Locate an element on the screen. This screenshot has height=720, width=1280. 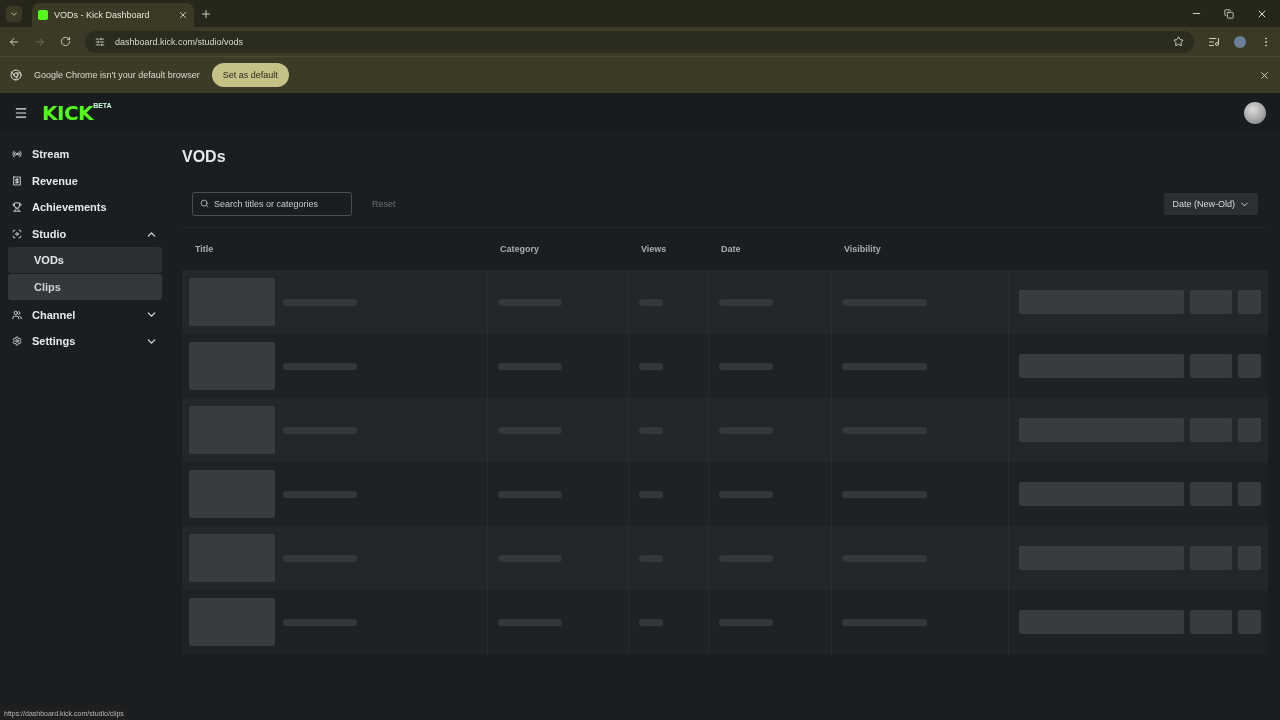
tab-search-button is located at coordinates (14, 14).